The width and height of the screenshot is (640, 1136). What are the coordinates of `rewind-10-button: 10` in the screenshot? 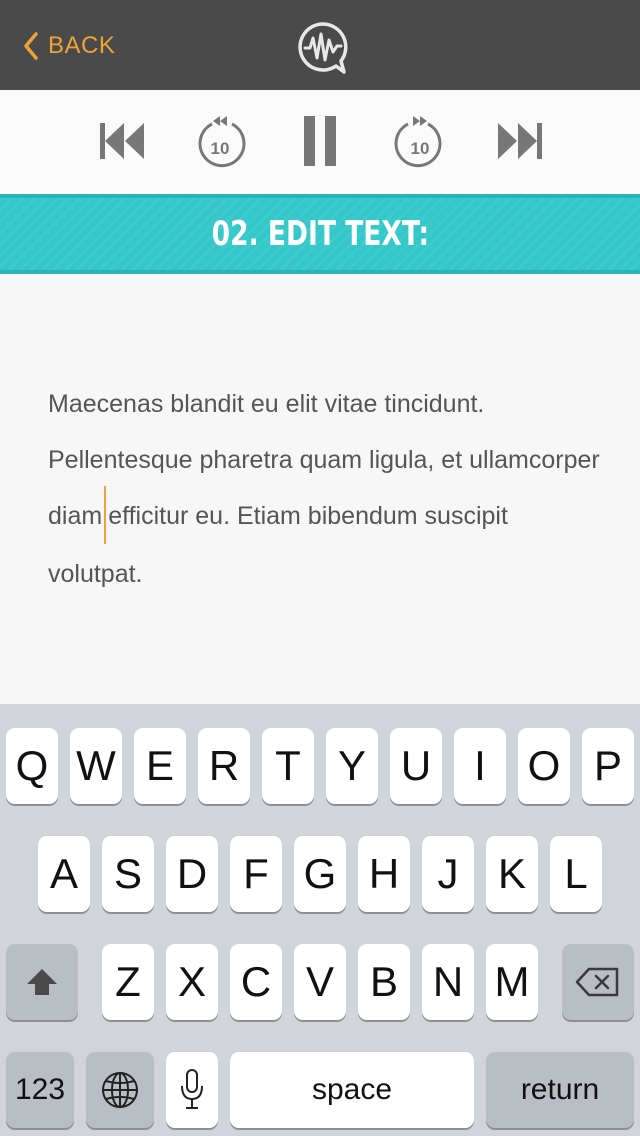 It's located at (220, 141).